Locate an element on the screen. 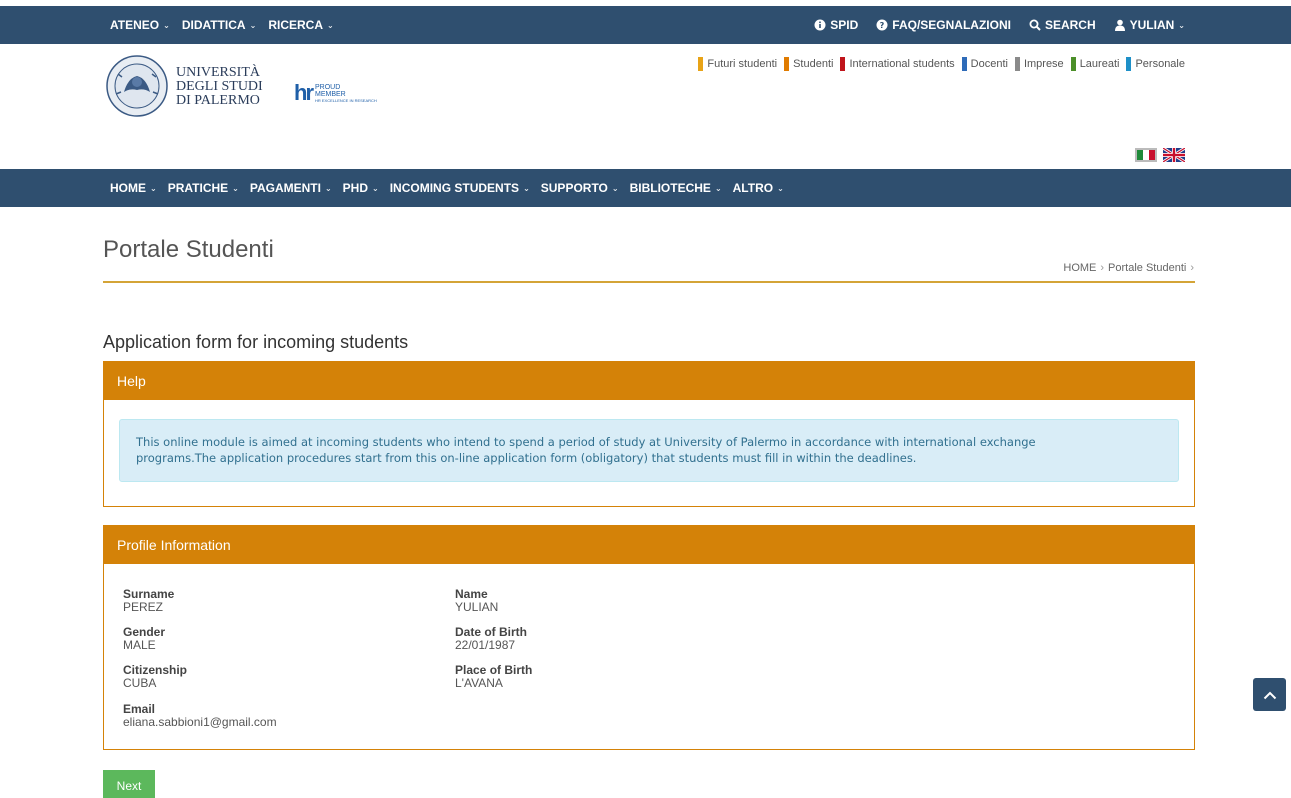 This screenshot has height=798, width=1291. italian-flag-icon is located at coordinates (1146, 155).